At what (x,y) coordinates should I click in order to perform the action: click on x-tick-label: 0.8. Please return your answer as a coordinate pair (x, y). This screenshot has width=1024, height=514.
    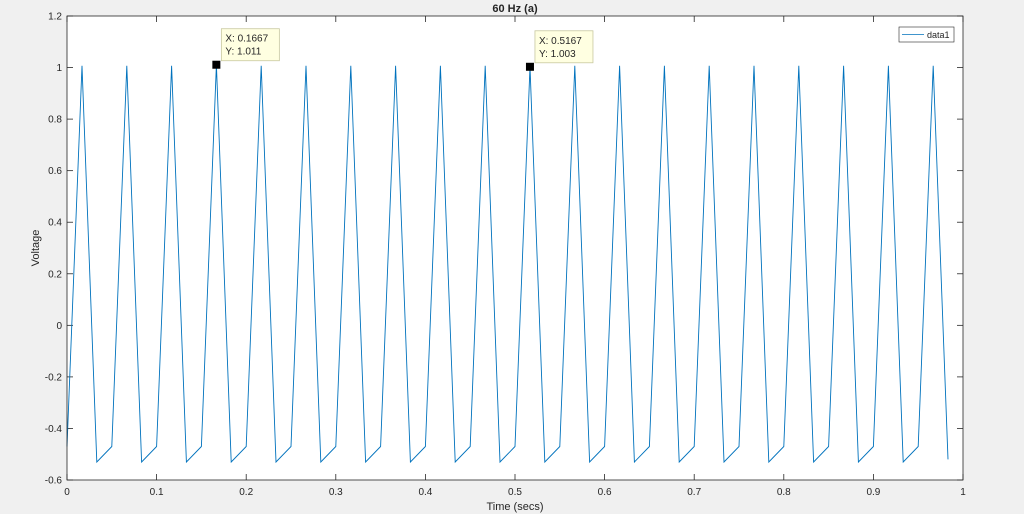
    Looking at the image, I should click on (784, 492).